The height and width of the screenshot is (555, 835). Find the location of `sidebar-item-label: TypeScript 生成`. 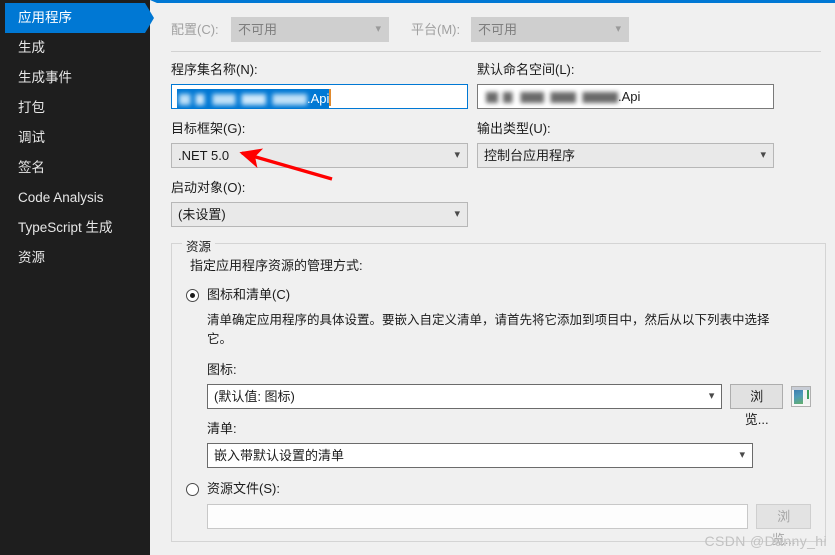

sidebar-item-label: TypeScript 生成 is located at coordinates (65, 227).